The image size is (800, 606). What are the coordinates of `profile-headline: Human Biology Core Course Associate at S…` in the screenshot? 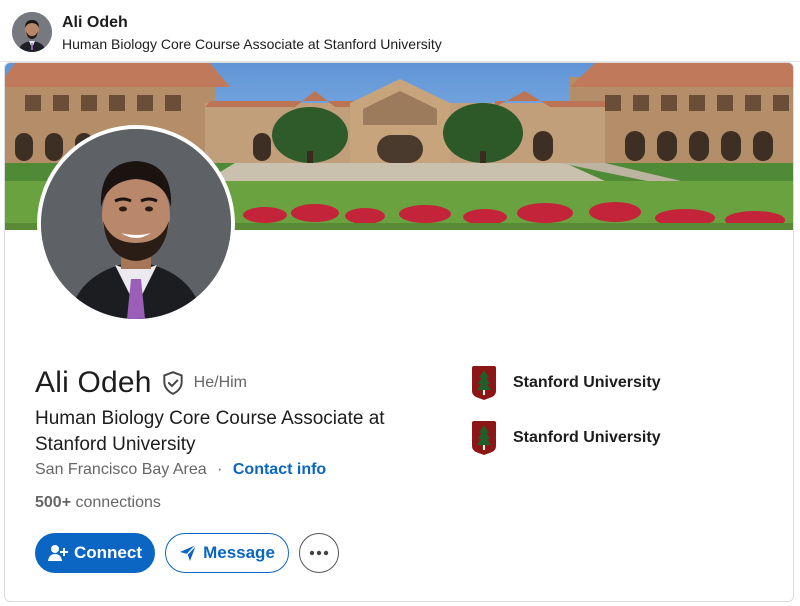 It's located at (210, 431).